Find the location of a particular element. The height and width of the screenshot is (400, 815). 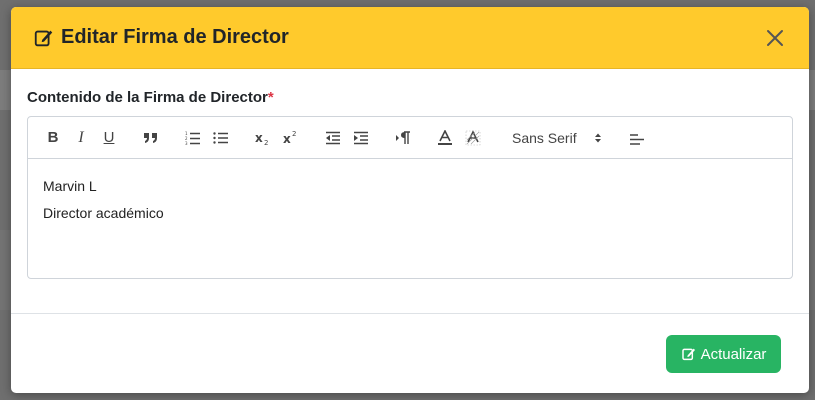

content-line: Marvin L is located at coordinates (70, 186).